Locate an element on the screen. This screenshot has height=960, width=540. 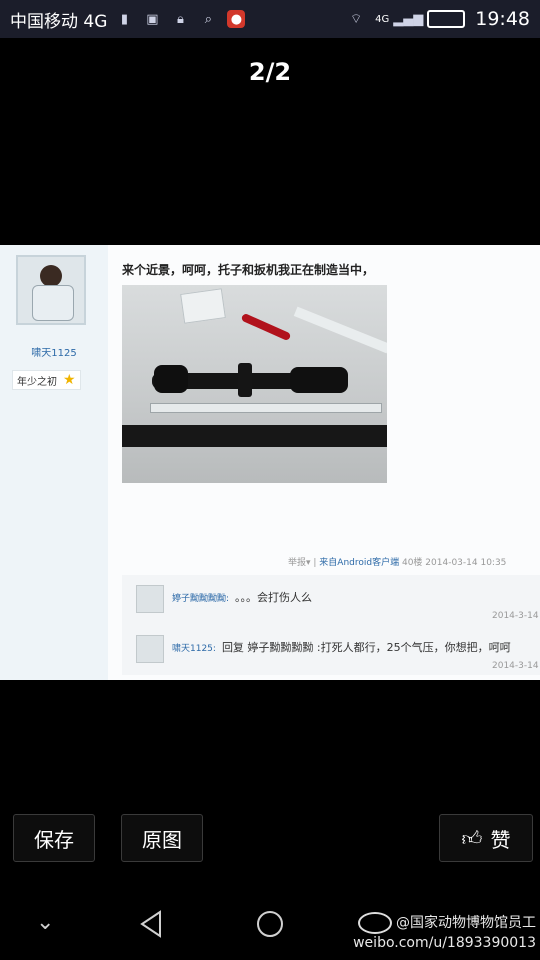
thumbs-up-icon: 👍︎ is located at coordinates (472, 837).